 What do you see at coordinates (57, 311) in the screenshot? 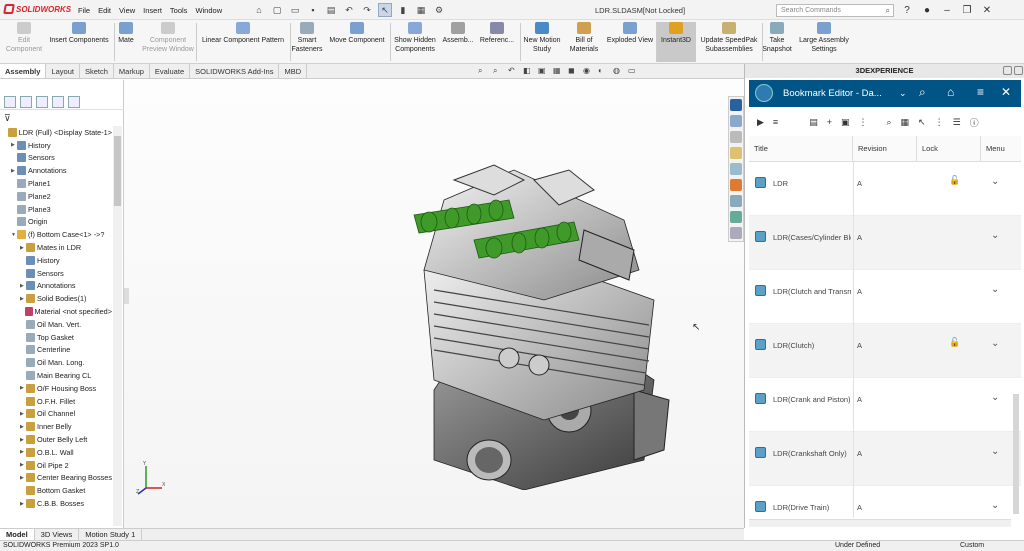
I see `tree-item: Material <not specified>` at bounding box center [57, 311].